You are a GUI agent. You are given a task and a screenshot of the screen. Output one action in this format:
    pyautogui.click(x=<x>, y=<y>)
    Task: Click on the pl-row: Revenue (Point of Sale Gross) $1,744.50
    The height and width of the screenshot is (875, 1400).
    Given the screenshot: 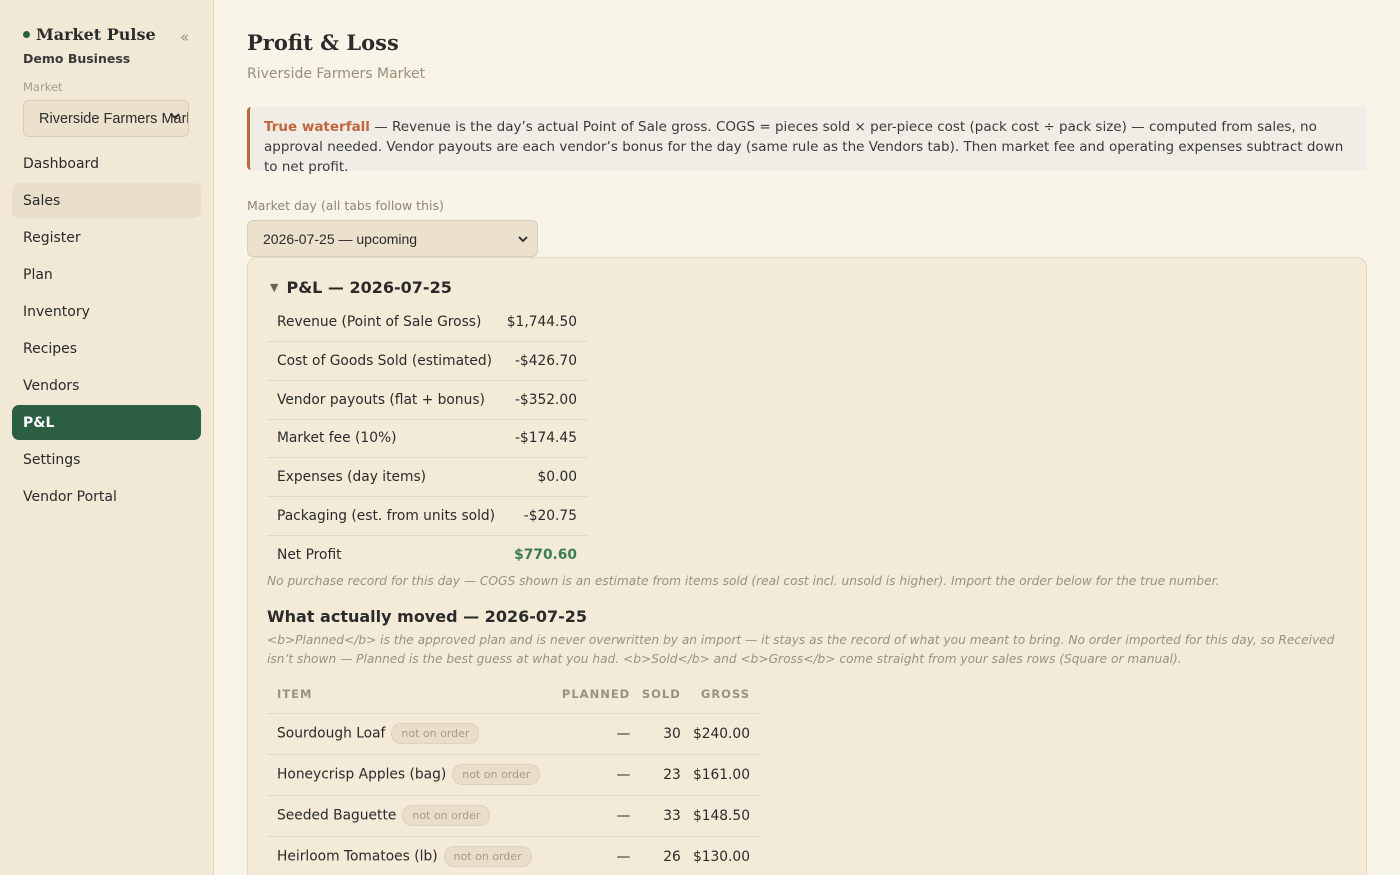 What is the action you would take?
    pyautogui.click(x=427, y=323)
    